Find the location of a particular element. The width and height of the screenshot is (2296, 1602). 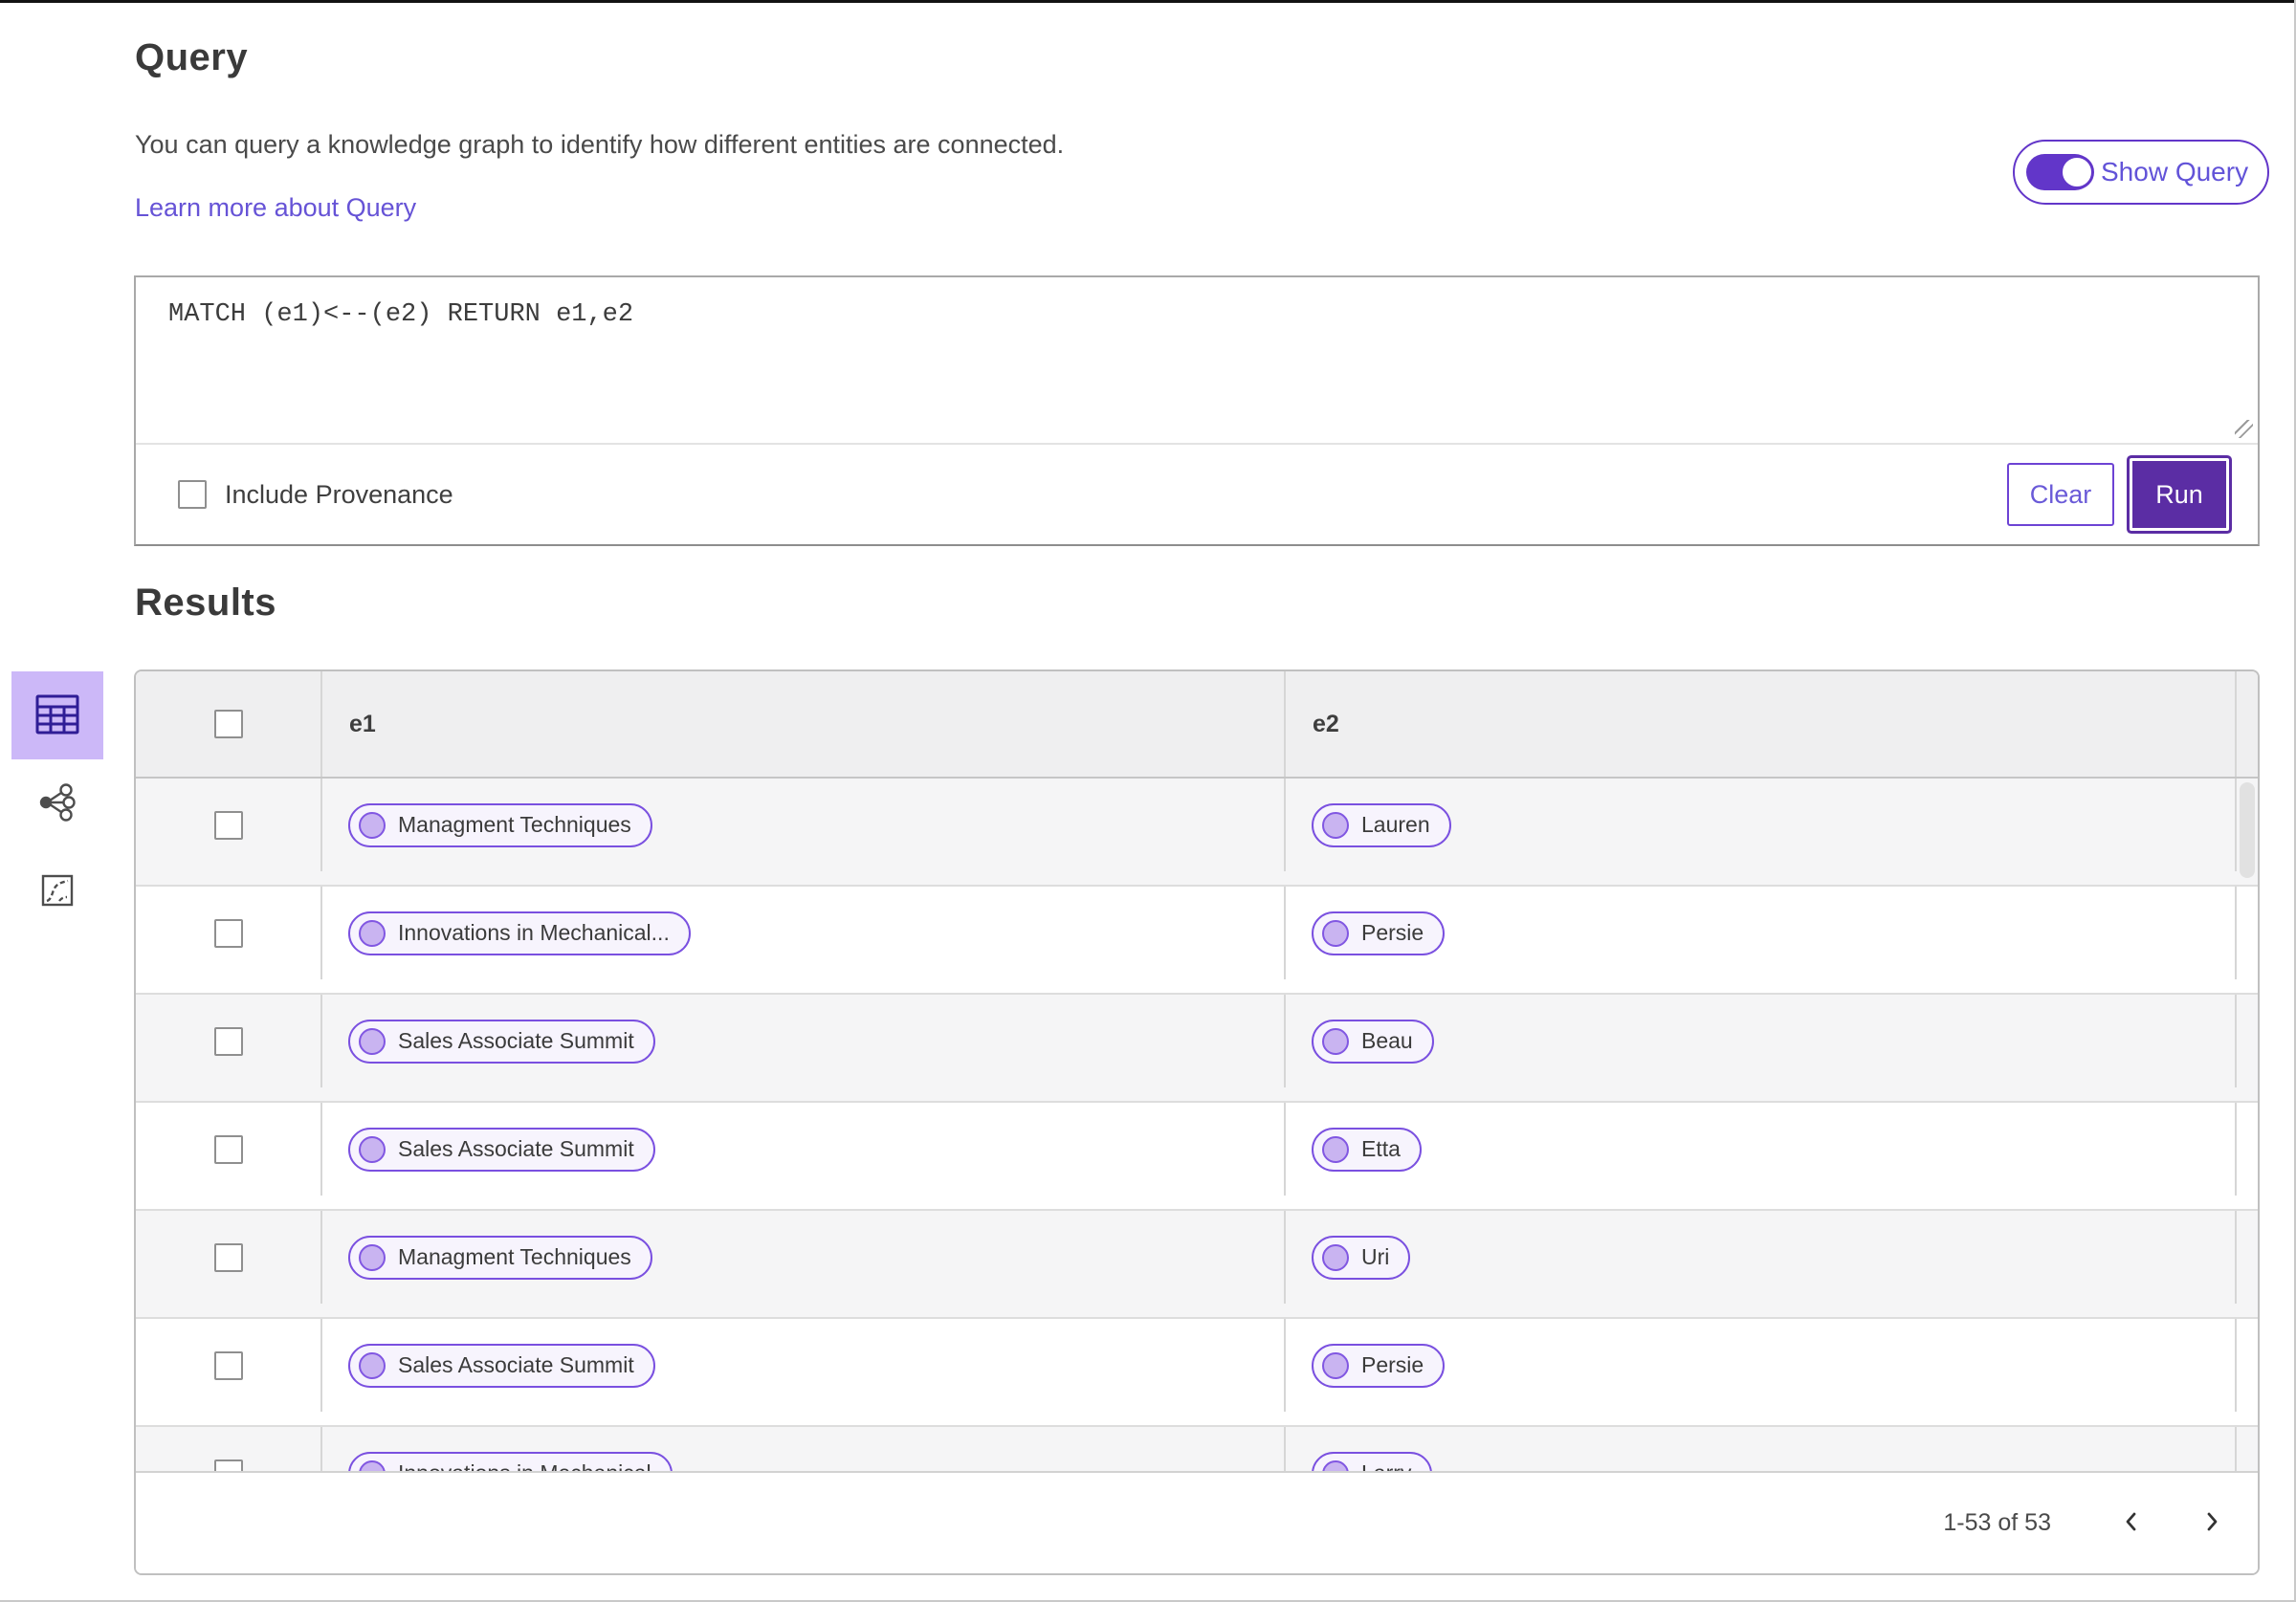

results-view-switcher is located at coordinates (57, 803).